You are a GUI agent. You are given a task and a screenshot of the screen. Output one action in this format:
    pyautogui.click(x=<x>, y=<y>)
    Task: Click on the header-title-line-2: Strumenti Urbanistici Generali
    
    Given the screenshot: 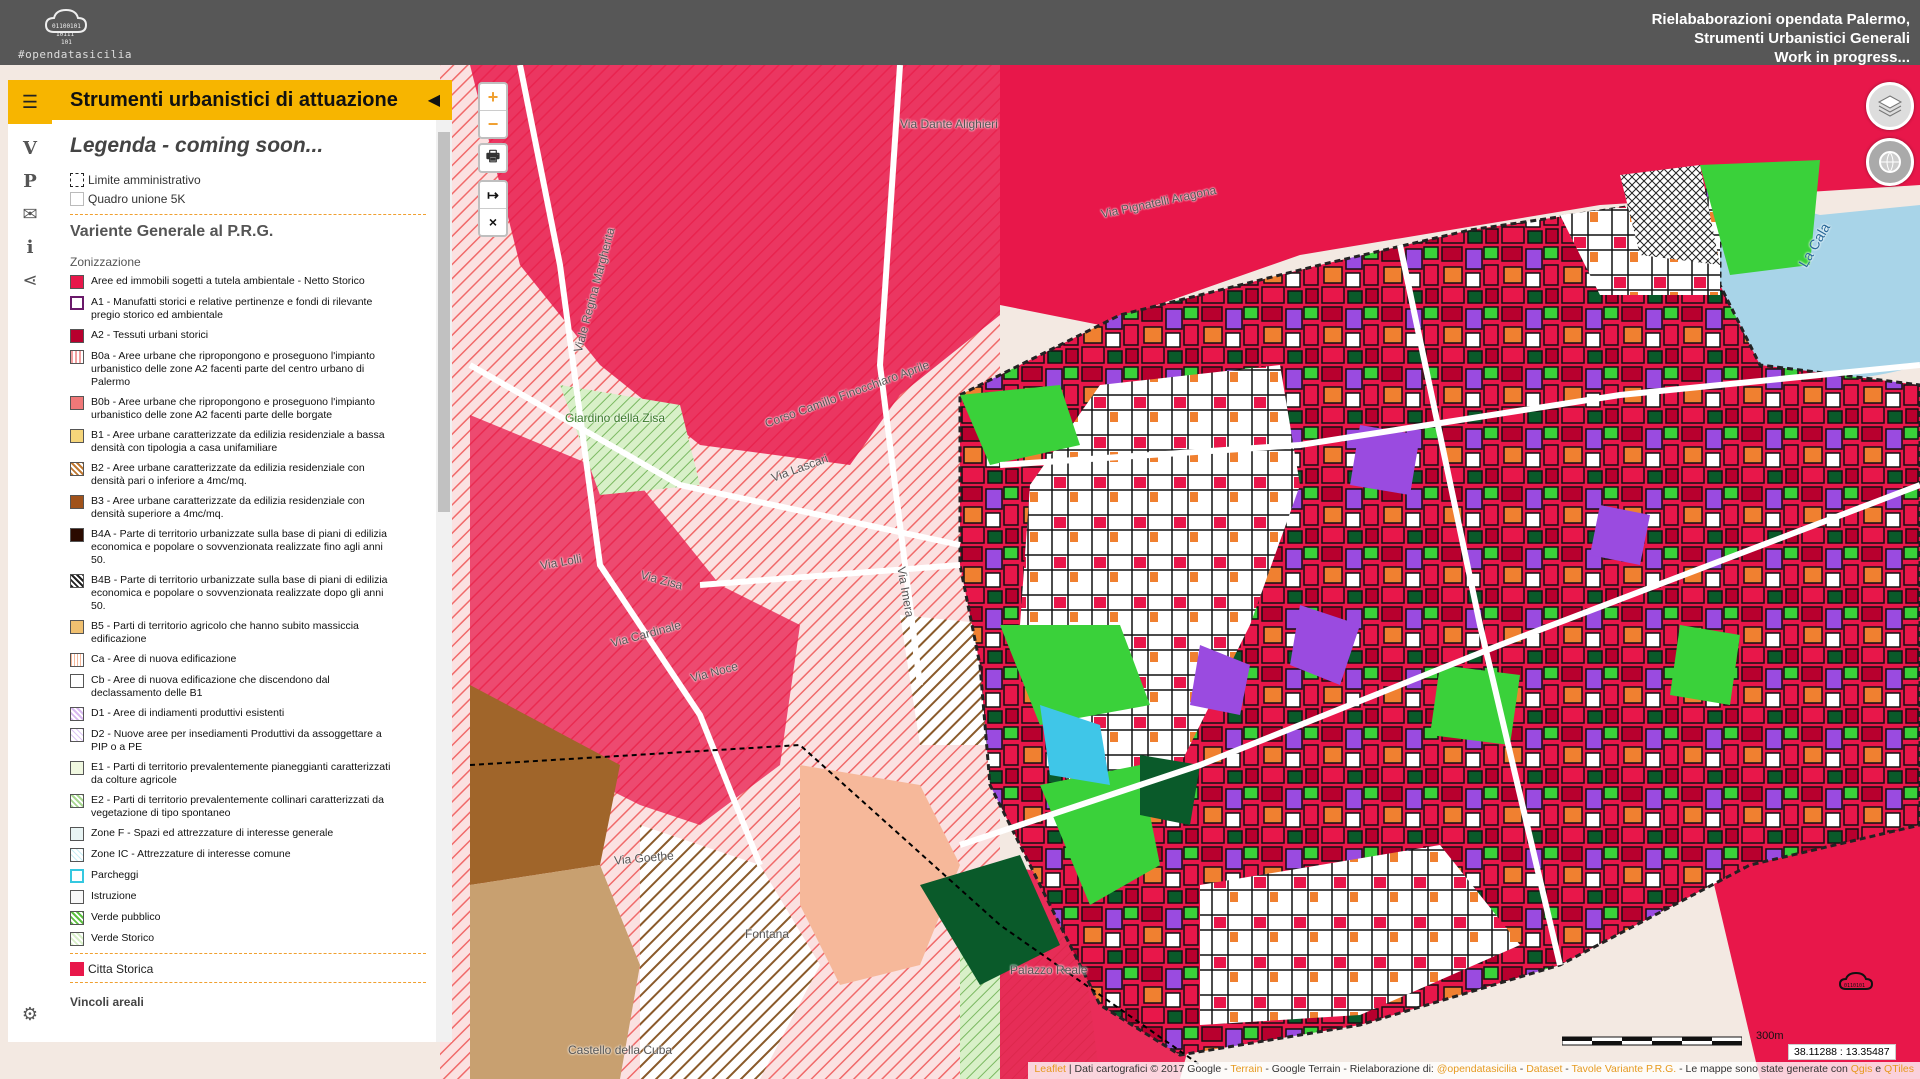 What is the action you would take?
    pyautogui.click(x=1802, y=38)
    